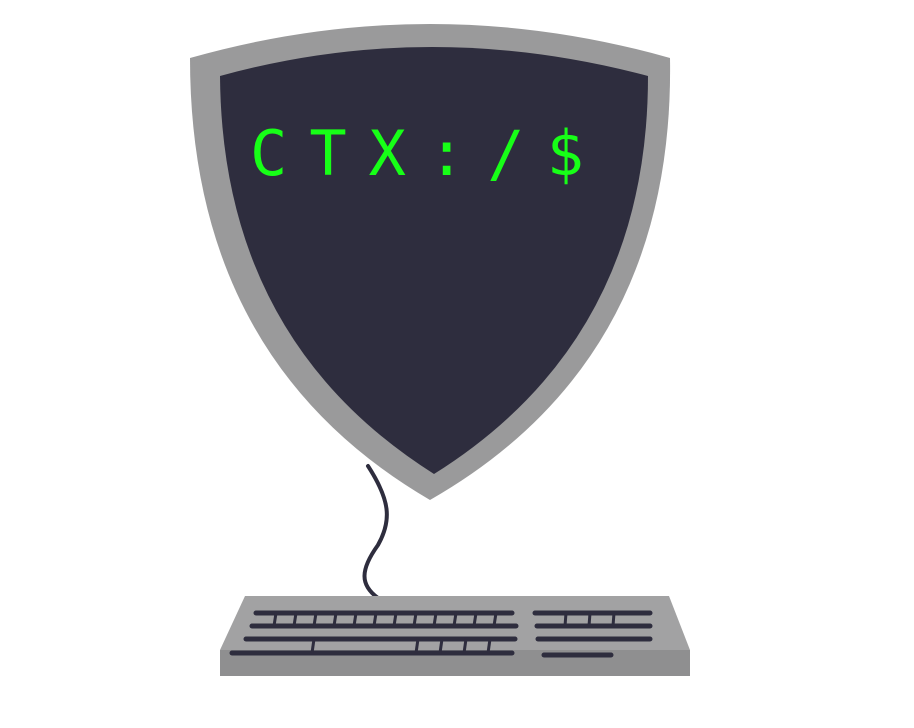  What do you see at coordinates (375, 532) in the screenshot?
I see `cable-icon` at bounding box center [375, 532].